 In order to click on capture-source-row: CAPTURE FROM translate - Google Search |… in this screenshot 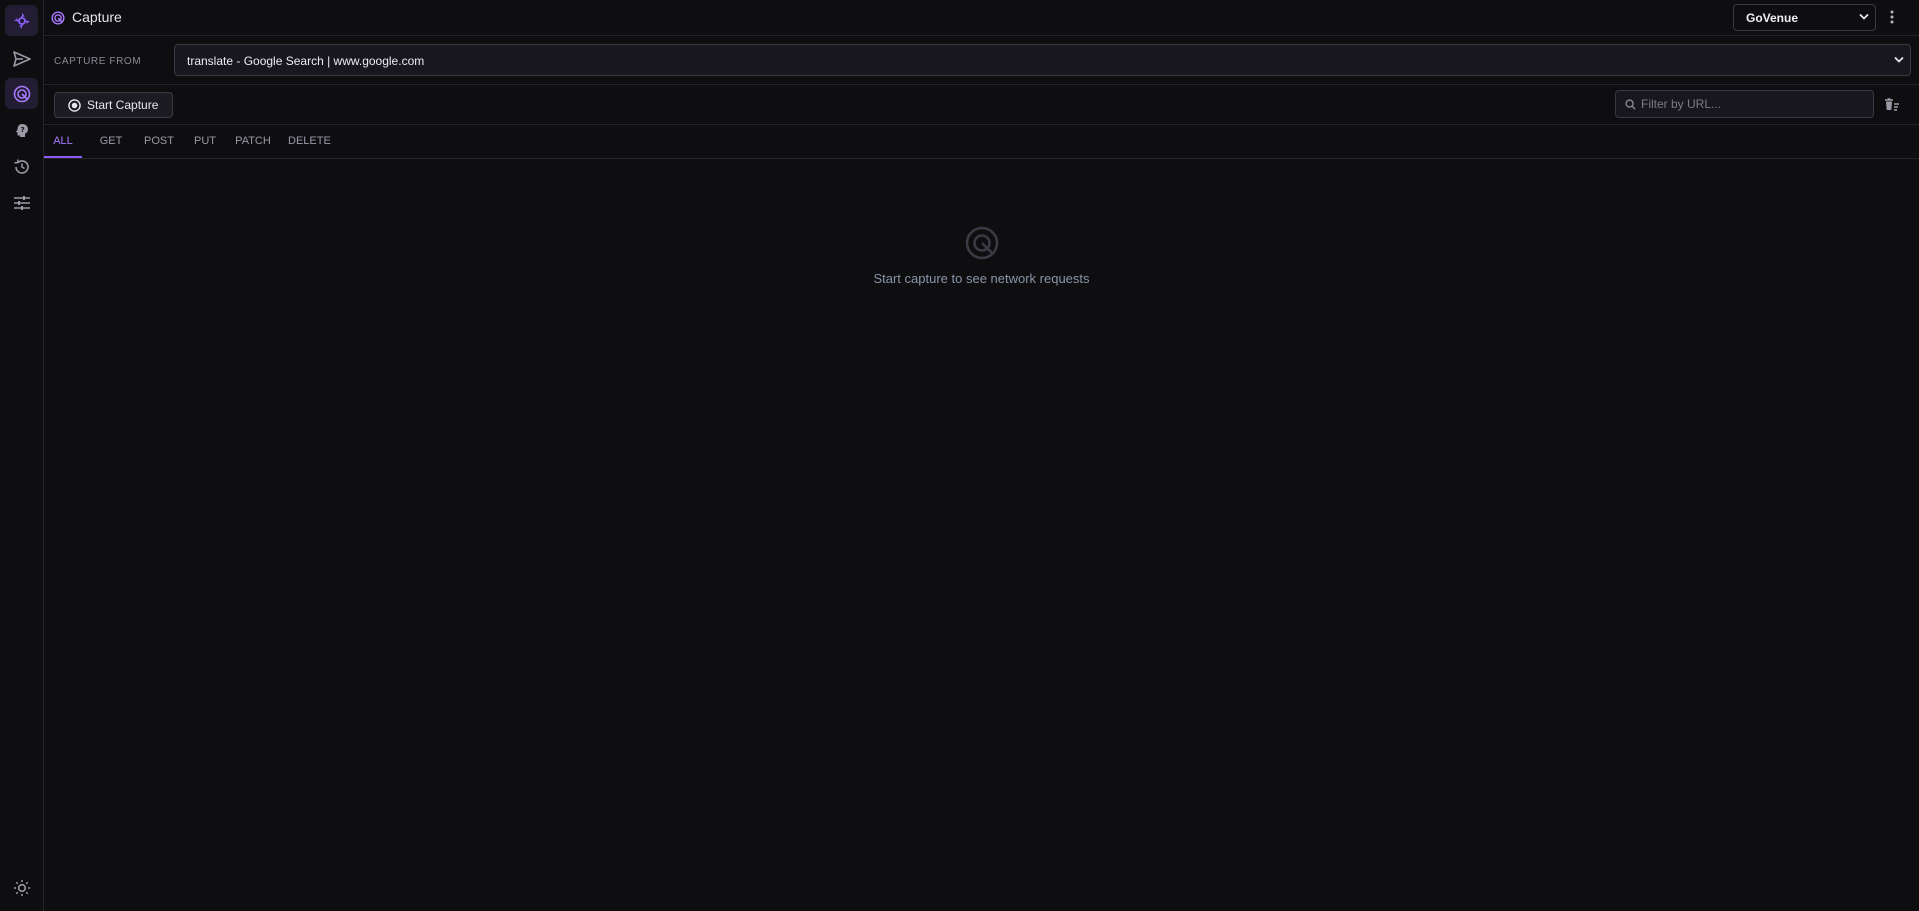, I will do `click(981, 60)`.